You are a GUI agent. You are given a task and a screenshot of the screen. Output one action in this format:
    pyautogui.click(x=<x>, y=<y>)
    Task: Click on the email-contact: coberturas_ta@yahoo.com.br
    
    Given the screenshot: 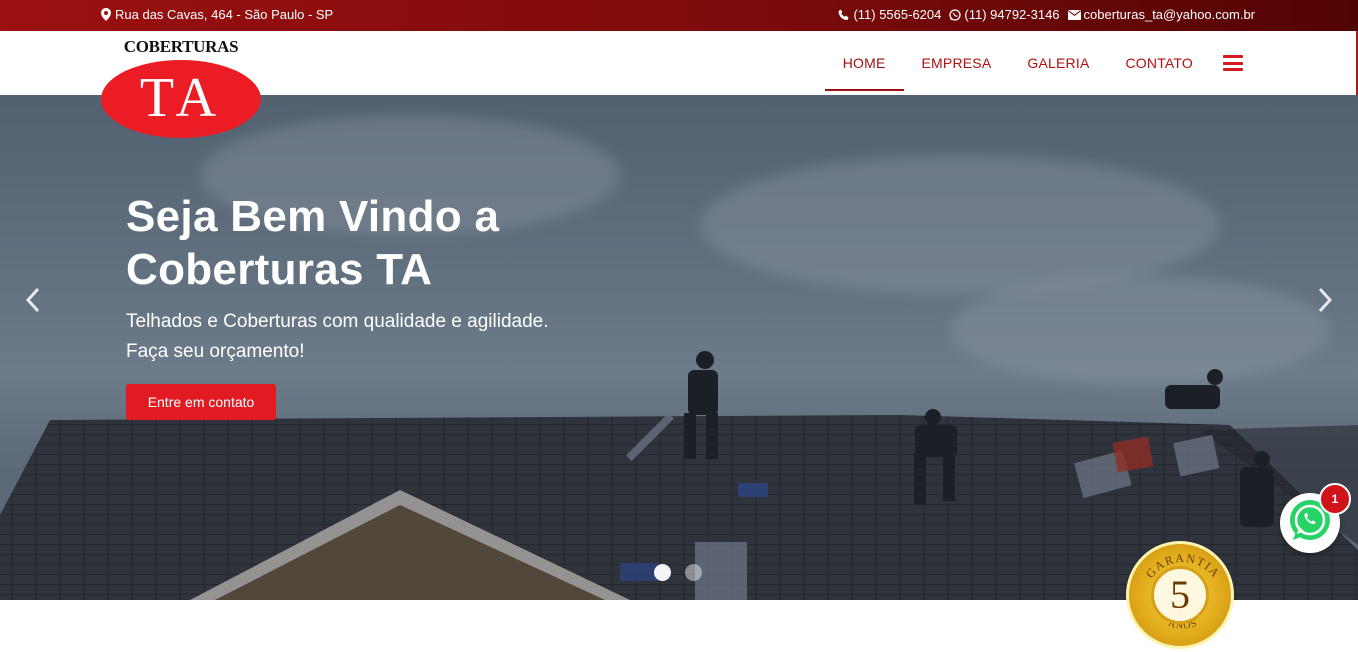 What is the action you would take?
    pyautogui.click(x=1161, y=14)
    